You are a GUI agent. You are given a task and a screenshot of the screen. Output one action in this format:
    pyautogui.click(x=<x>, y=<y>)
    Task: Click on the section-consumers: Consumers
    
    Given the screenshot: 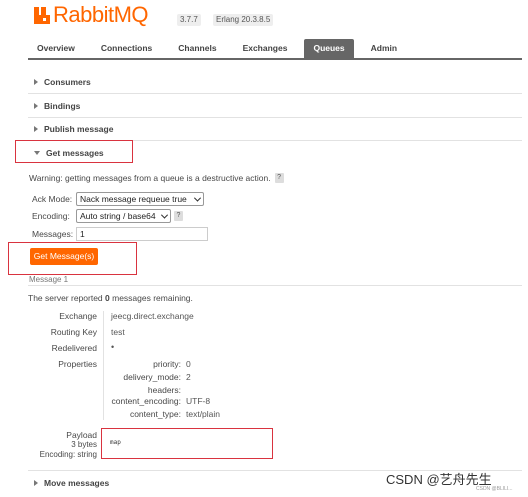 What is the action you would take?
    pyautogui.click(x=62, y=82)
    